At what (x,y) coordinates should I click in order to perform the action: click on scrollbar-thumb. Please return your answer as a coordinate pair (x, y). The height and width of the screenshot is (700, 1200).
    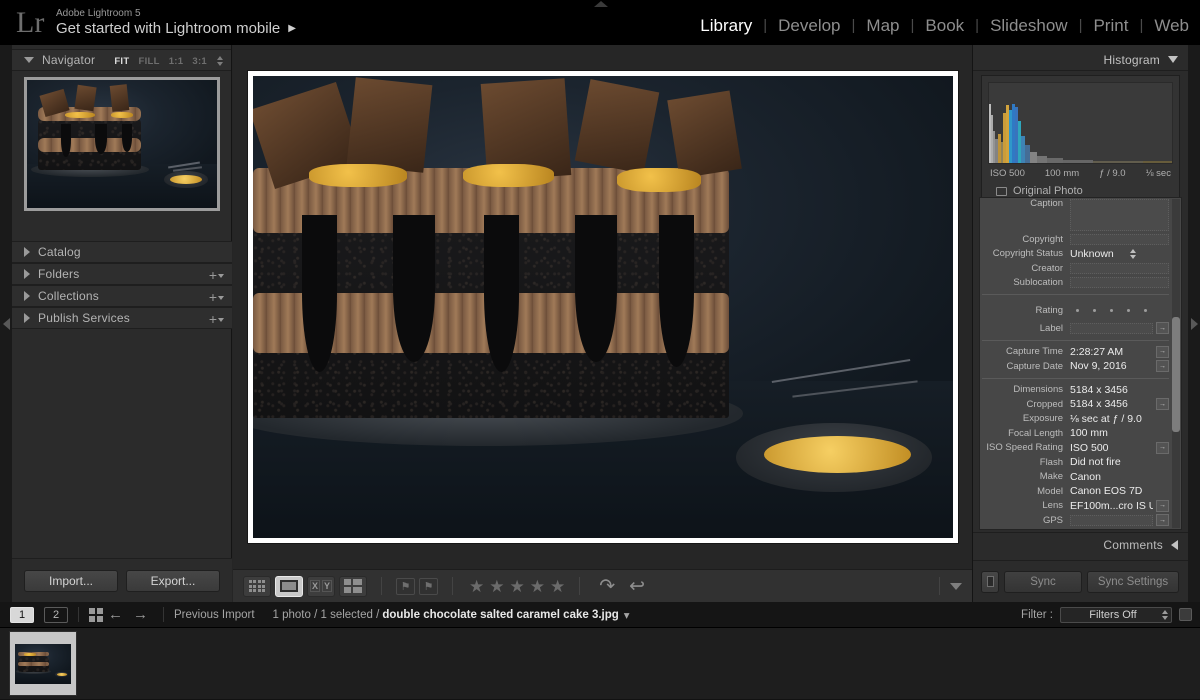
    Looking at the image, I should click on (1176, 374).